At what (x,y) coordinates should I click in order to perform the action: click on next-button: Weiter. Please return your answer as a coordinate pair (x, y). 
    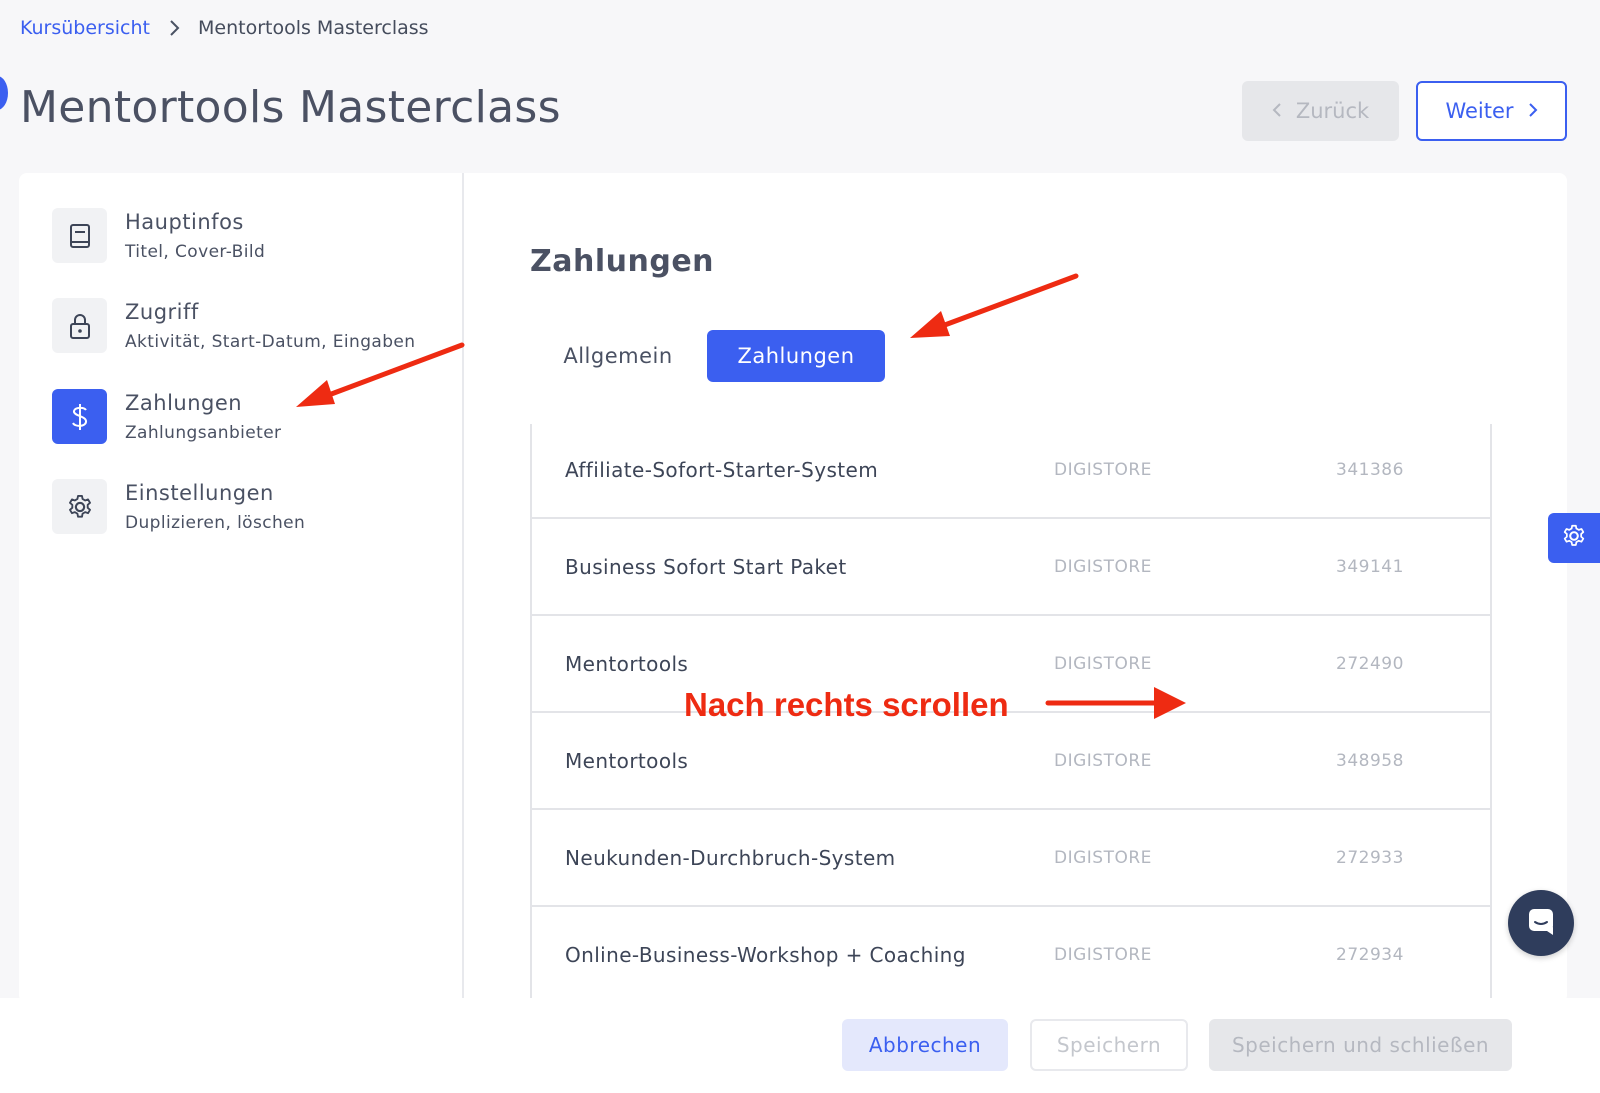
    Looking at the image, I should click on (1491, 111).